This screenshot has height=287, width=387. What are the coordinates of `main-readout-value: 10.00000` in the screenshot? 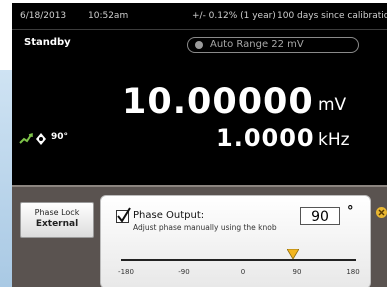 It's located at (218, 102).